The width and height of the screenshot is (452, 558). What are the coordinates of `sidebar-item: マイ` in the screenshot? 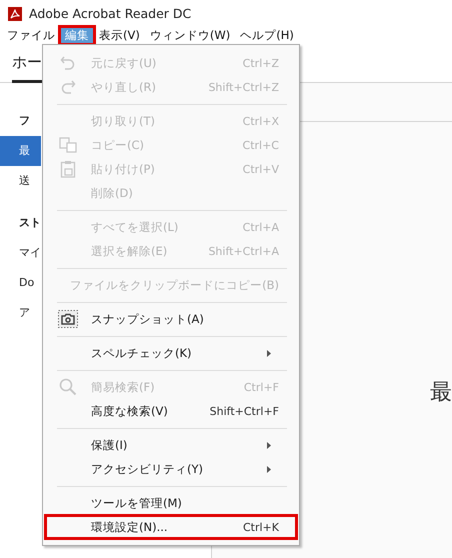 It's located at (20, 253).